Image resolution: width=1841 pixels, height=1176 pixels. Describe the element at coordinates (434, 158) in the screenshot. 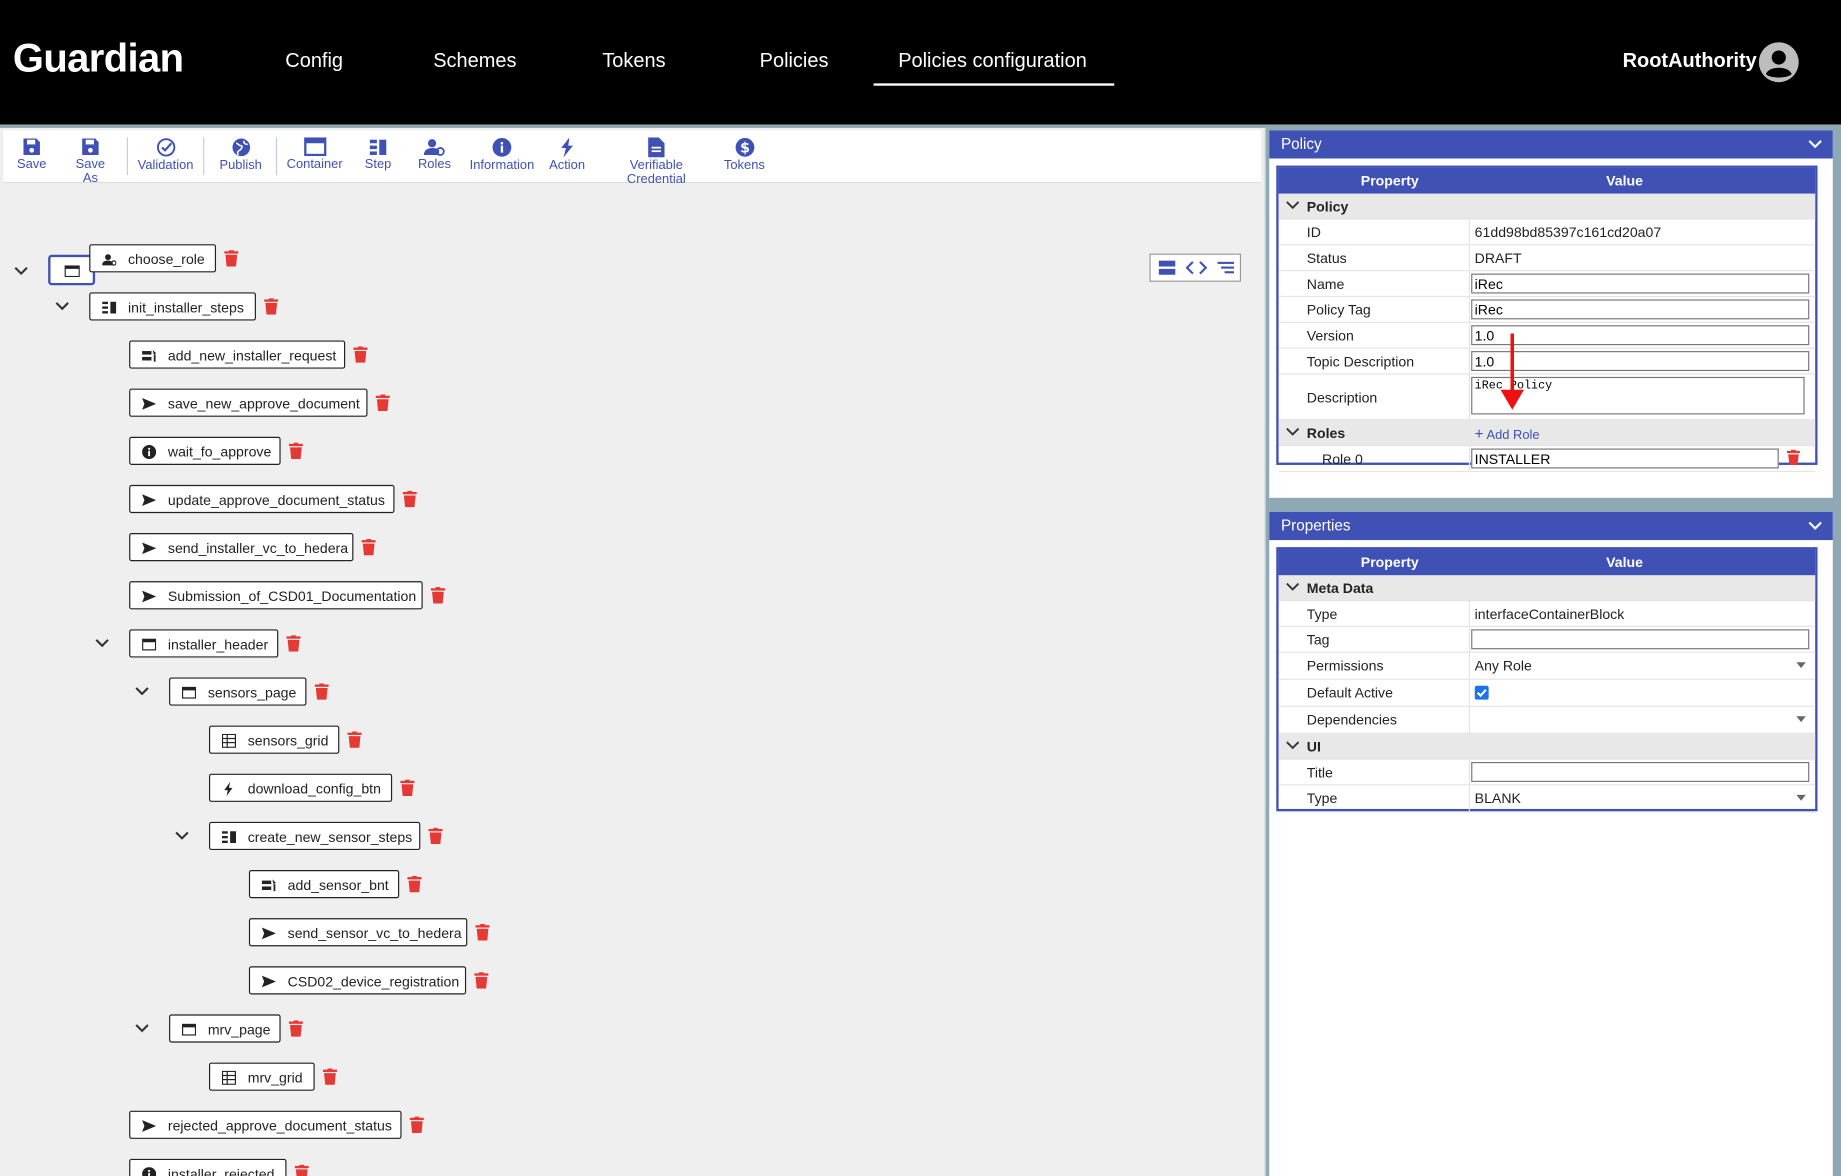

I see `roles-button: Roles` at that location.